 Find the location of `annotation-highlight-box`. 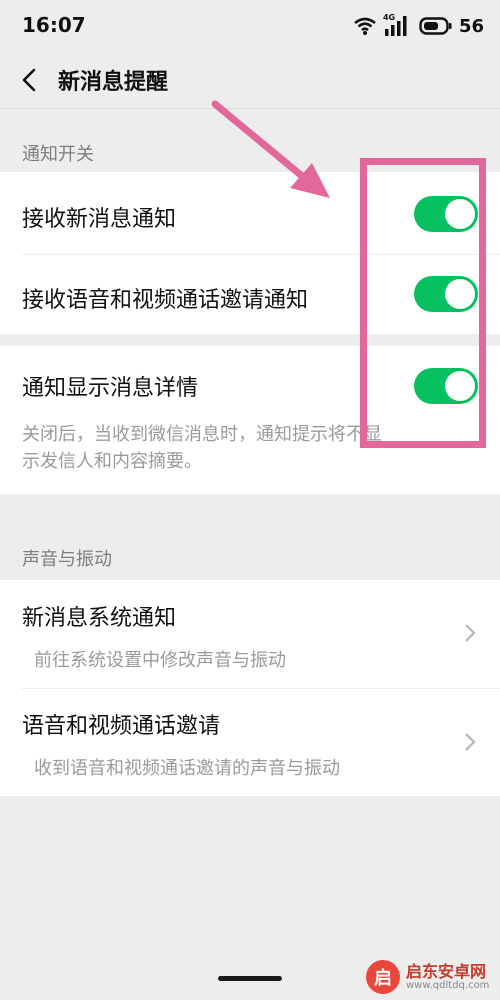

annotation-highlight-box is located at coordinates (423, 303).